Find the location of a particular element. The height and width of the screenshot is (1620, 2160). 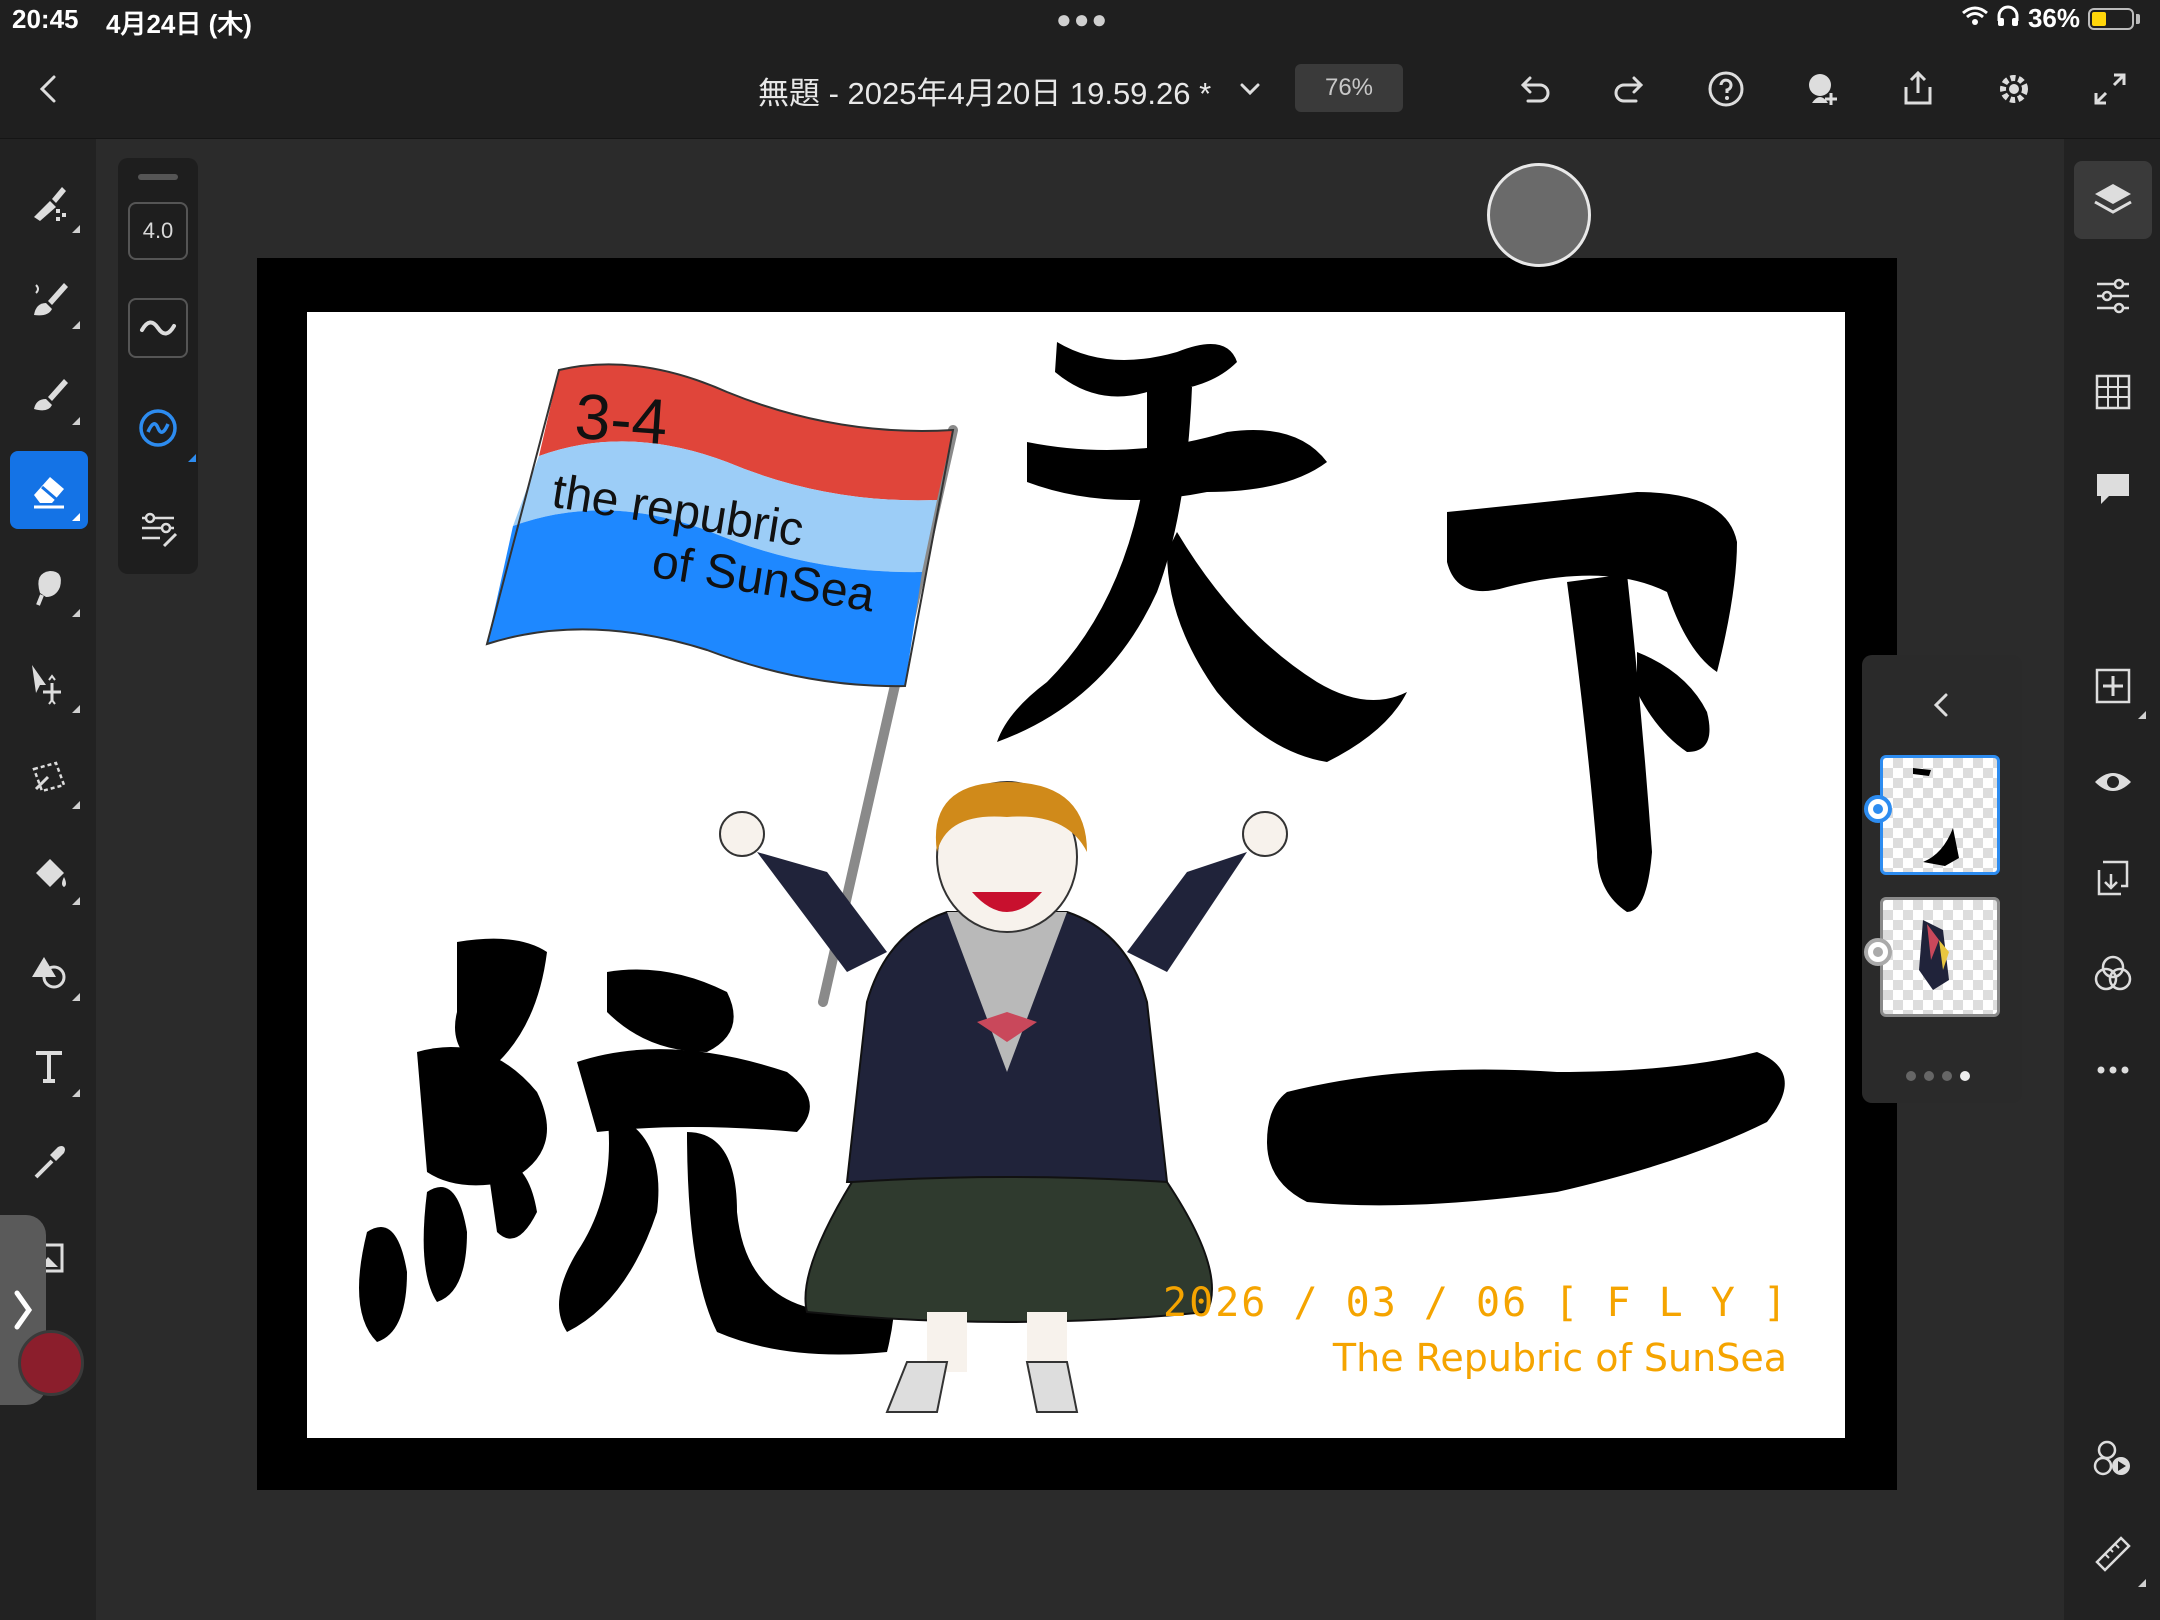

kanji-shita is located at coordinates (1592, 702).